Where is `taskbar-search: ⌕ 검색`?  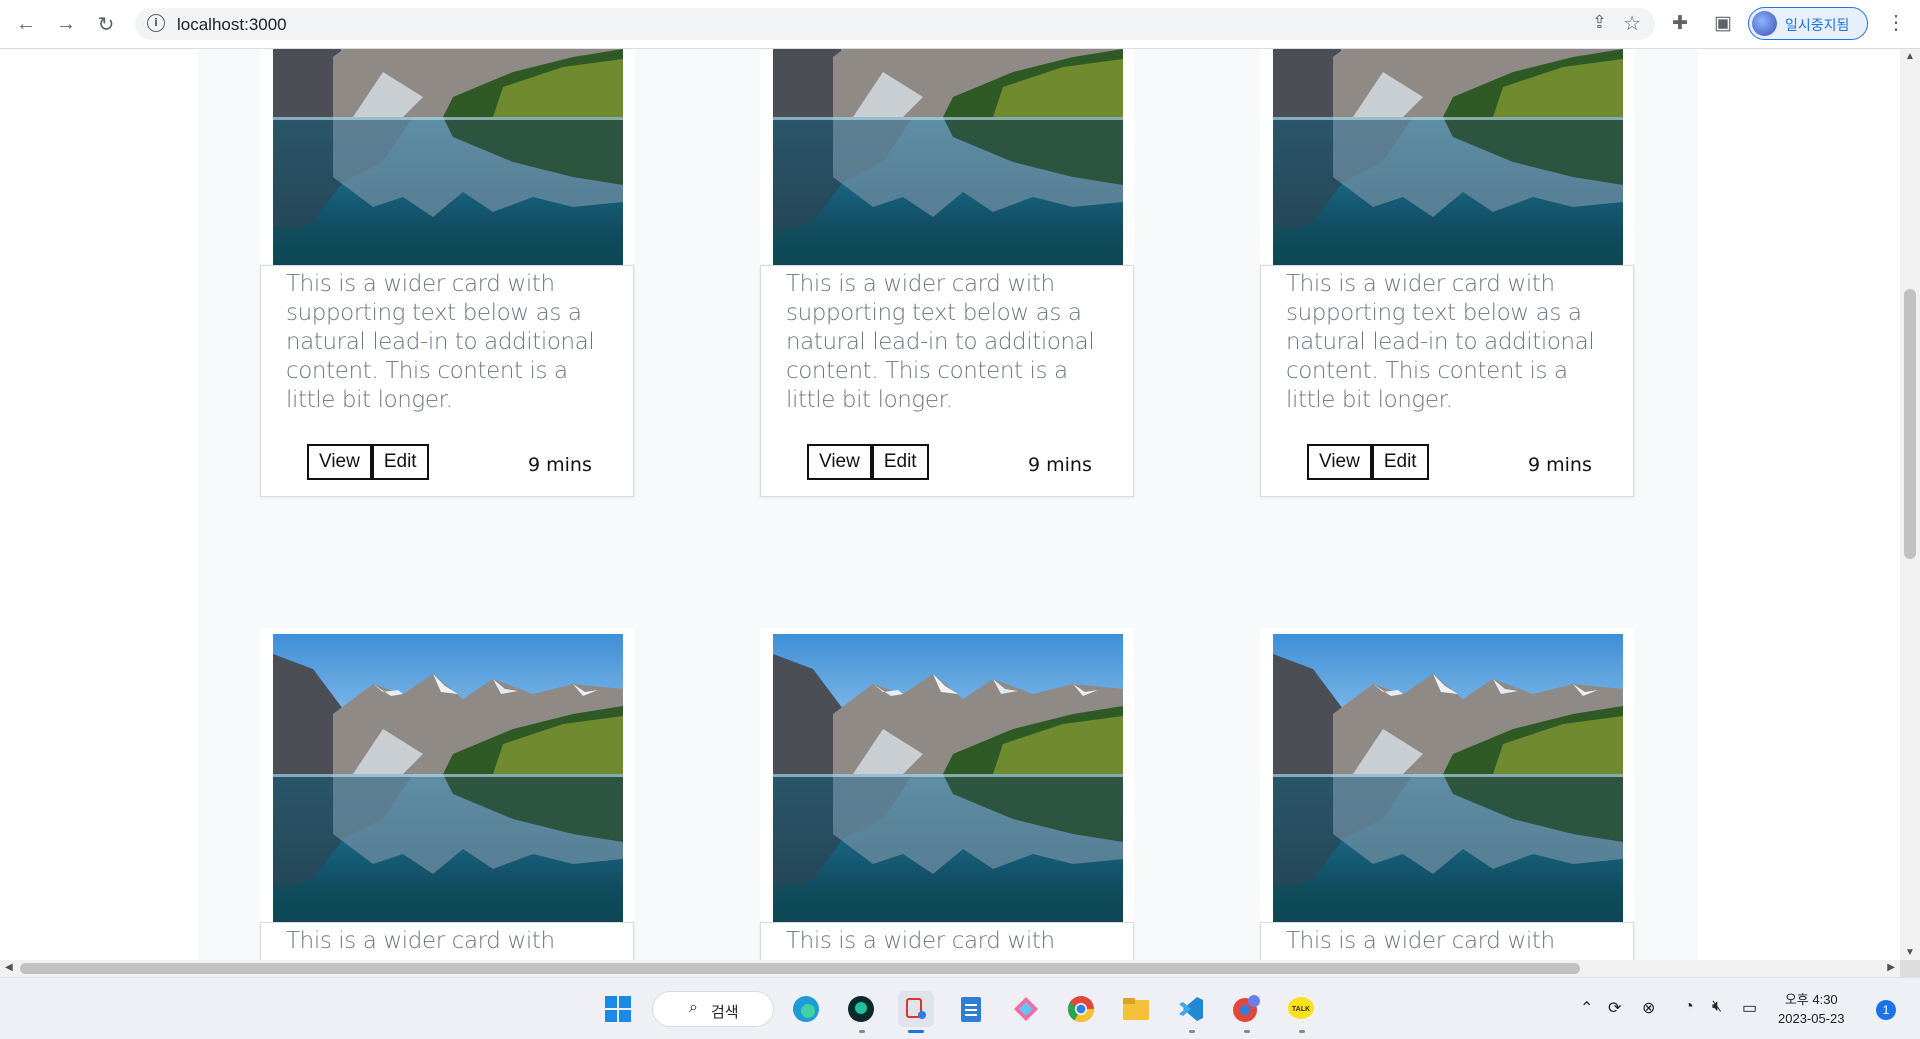 taskbar-search: ⌕ 검색 is located at coordinates (713, 1009).